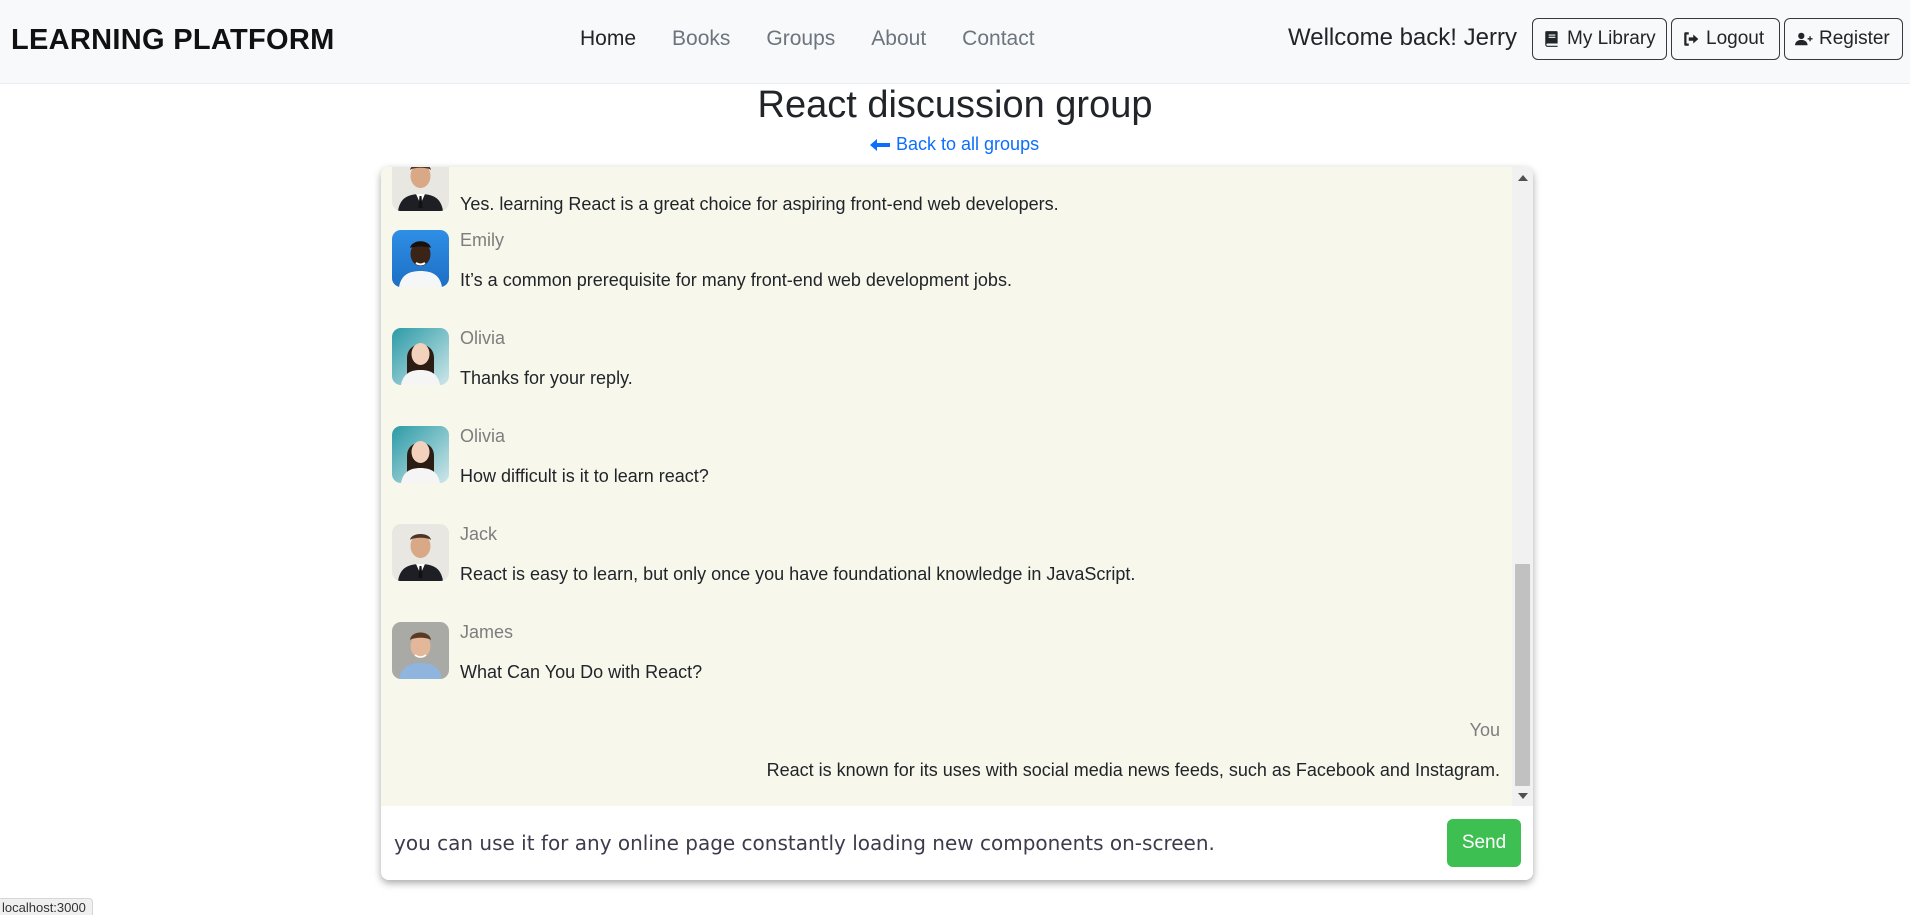 This screenshot has height=916, width=1910. I want to click on logout-label: Logout, so click(1735, 38).